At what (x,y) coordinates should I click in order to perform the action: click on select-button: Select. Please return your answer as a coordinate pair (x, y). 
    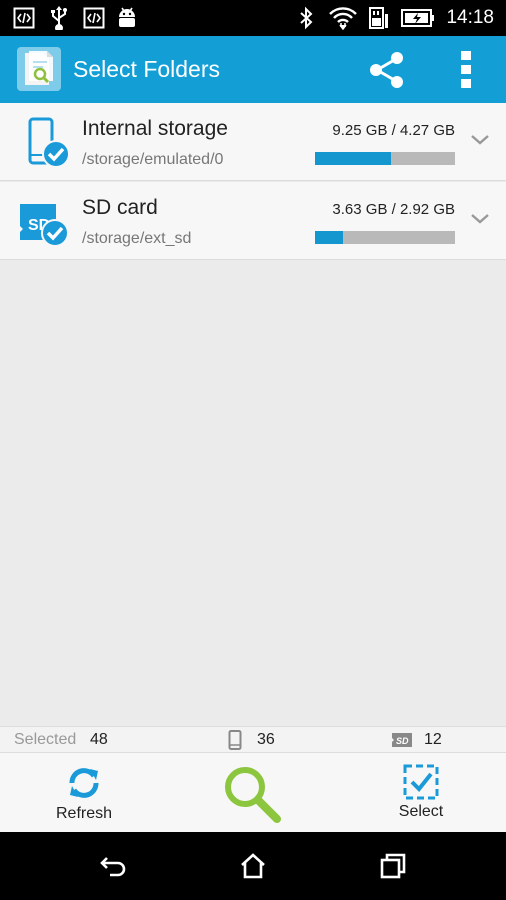
    Looking at the image, I should click on (421, 792).